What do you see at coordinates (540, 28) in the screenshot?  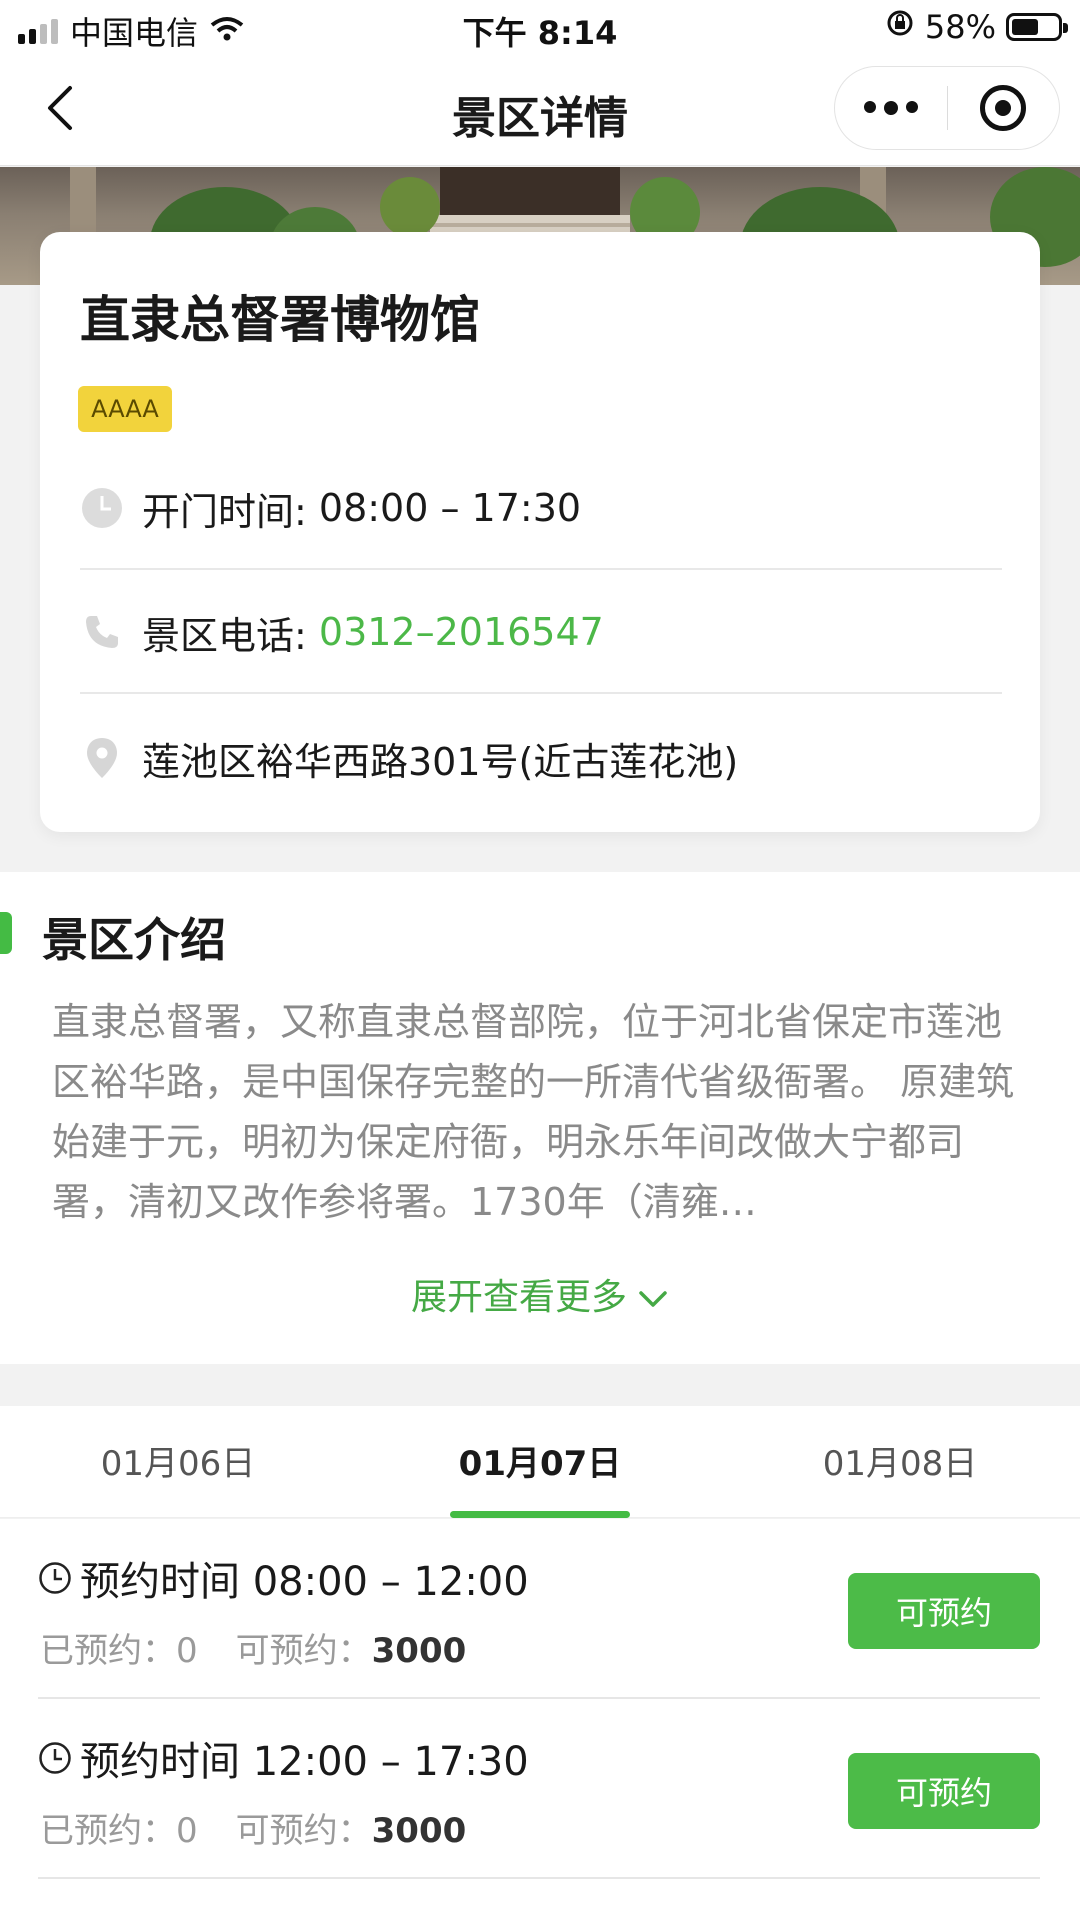 I see `status-bar: 中国电信 下午 8:14 58%` at bounding box center [540, 28].